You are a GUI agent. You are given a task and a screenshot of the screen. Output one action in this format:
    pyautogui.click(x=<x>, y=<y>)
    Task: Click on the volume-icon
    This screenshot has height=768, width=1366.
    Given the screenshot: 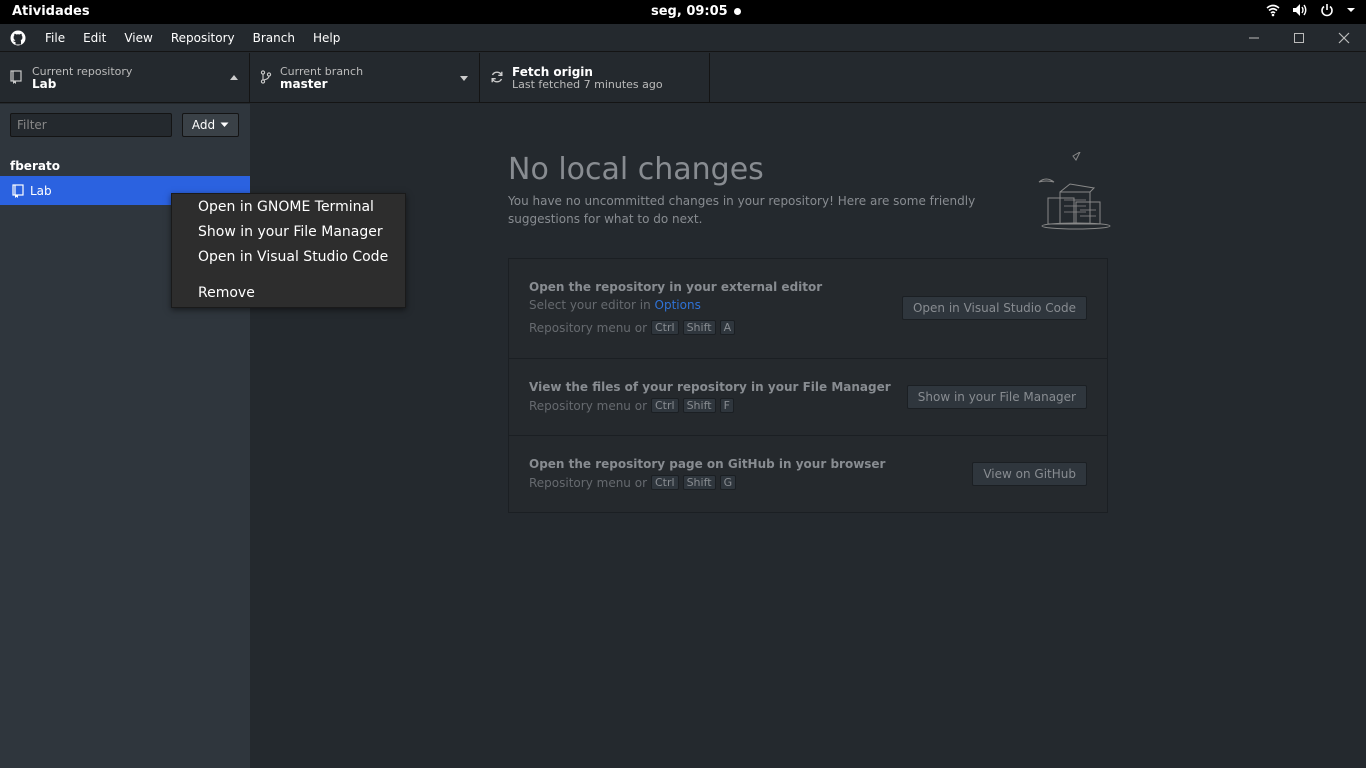 What is the action you would take?
    pyautogui.click(x=1300, y=10)
    